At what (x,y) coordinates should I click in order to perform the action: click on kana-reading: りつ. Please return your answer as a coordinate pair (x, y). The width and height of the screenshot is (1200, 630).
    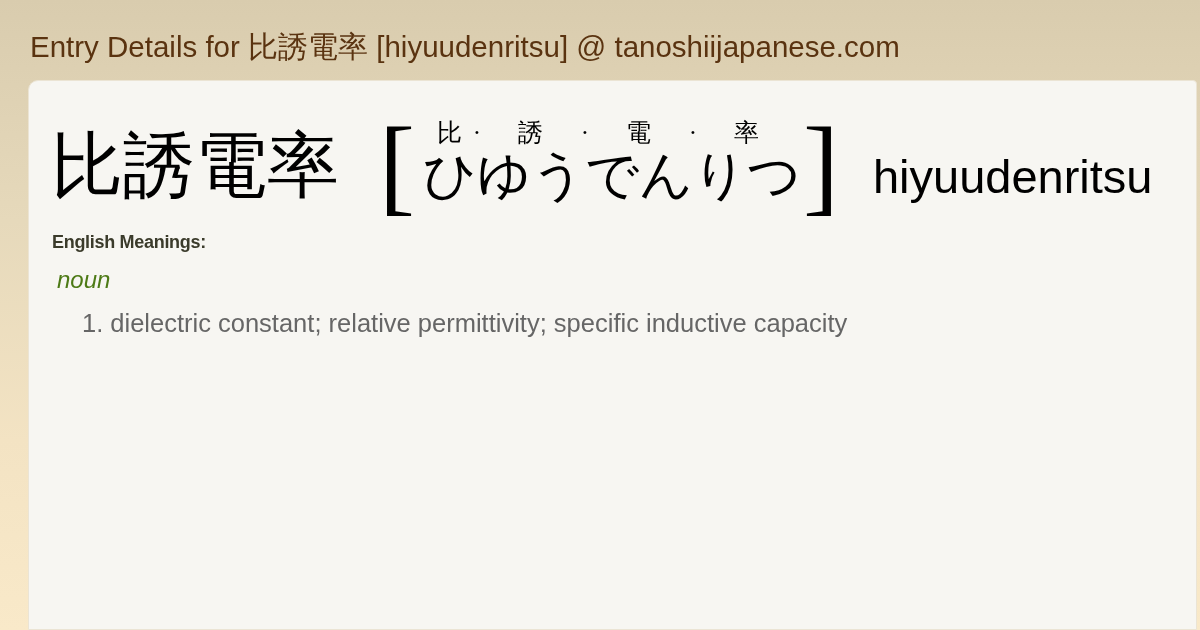
    Looking at the image, I should click on (746, 175).